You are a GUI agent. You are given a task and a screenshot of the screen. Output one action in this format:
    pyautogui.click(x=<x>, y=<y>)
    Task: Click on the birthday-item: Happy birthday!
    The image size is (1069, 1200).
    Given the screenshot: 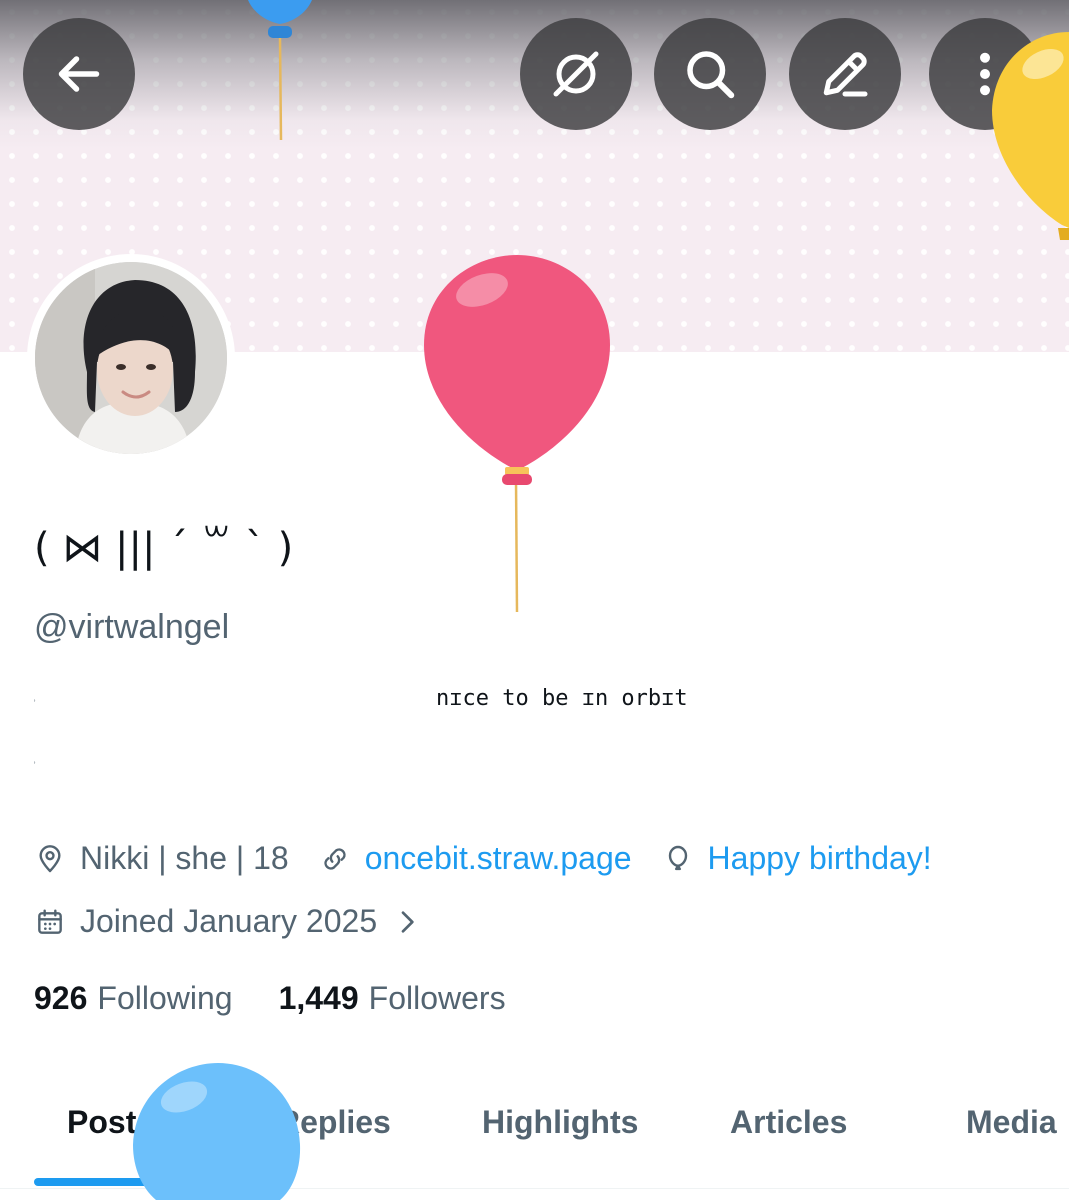 What is the action you would take?
    pyautogui.click(x=797, y=858)
    